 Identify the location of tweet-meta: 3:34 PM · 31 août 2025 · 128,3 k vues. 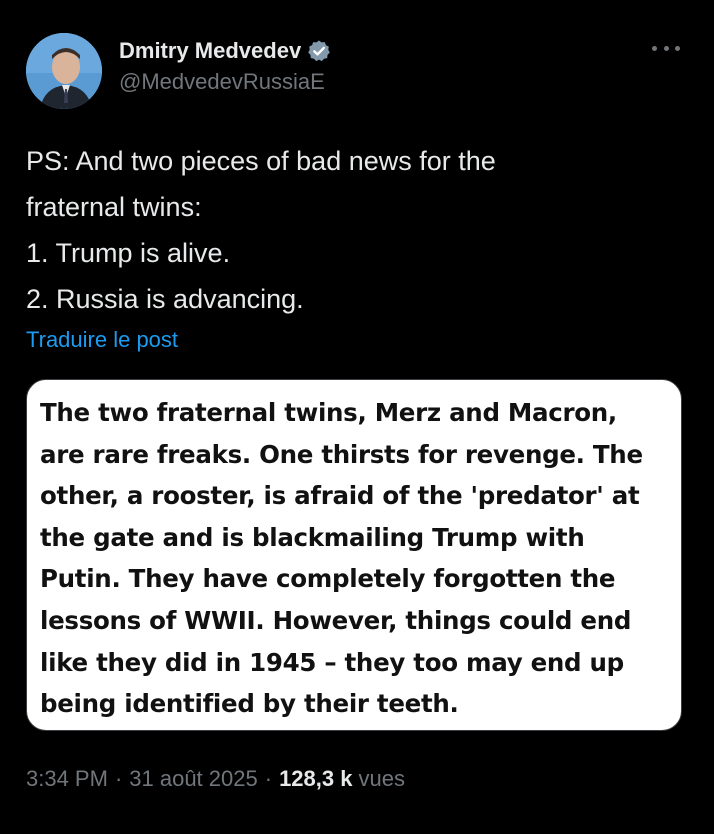
(215, 779).